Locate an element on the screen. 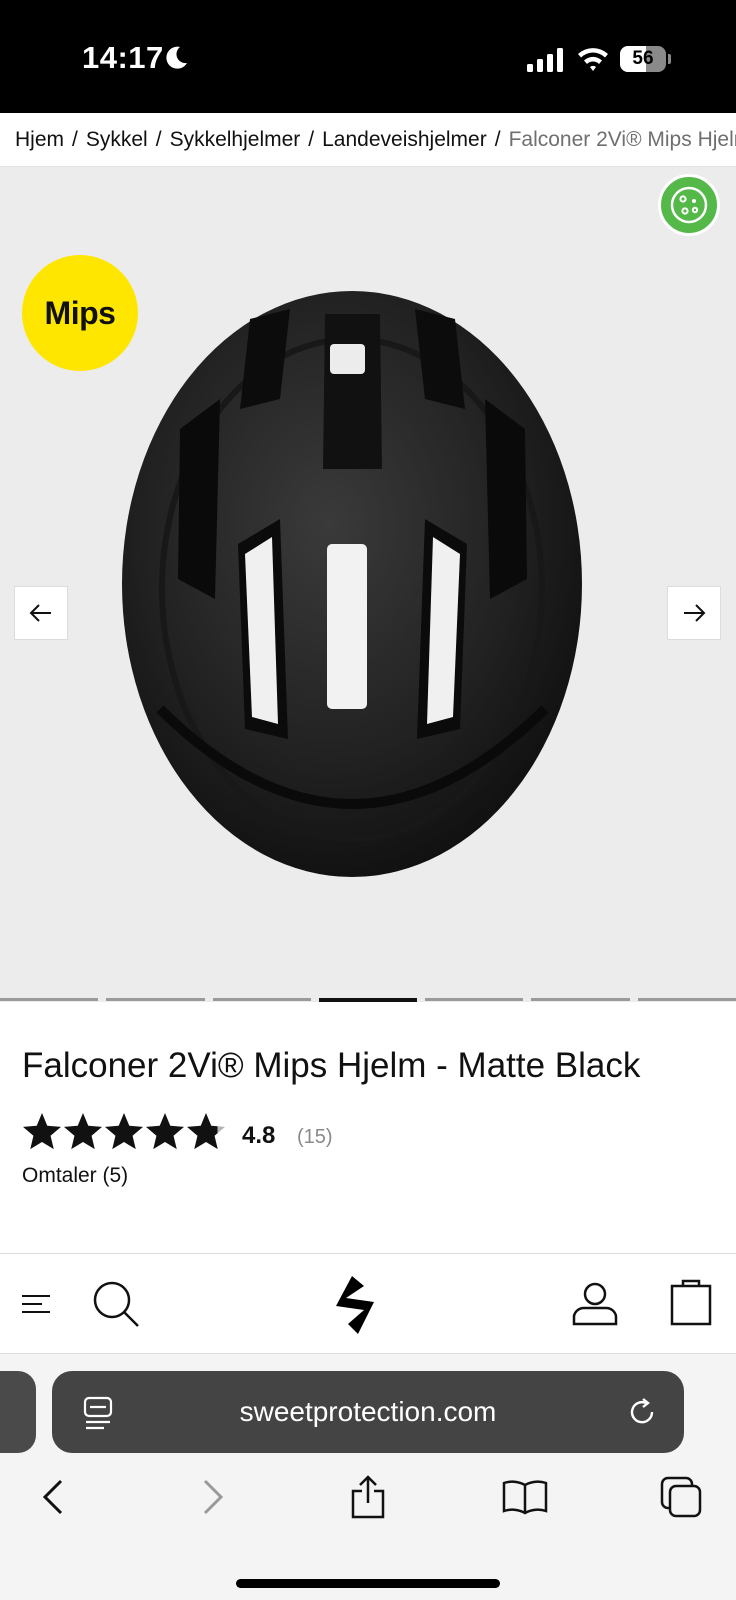 This screenshot has height=1600, width=736. battery-indicator: 56 is located at coordinates (645, 59).